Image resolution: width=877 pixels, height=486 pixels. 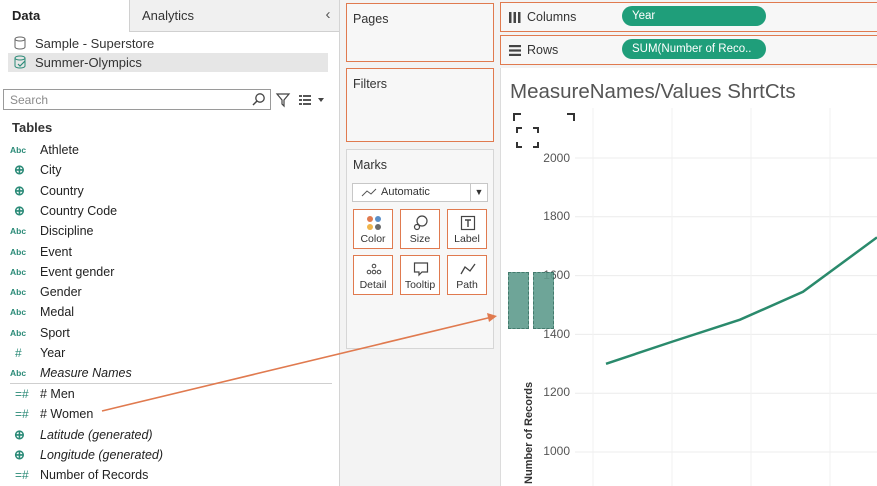 What do you see at coordinates (170, 373) in the screenshot?
I see `field-item: Abc Measure Names` at bounding box center [170, 373].